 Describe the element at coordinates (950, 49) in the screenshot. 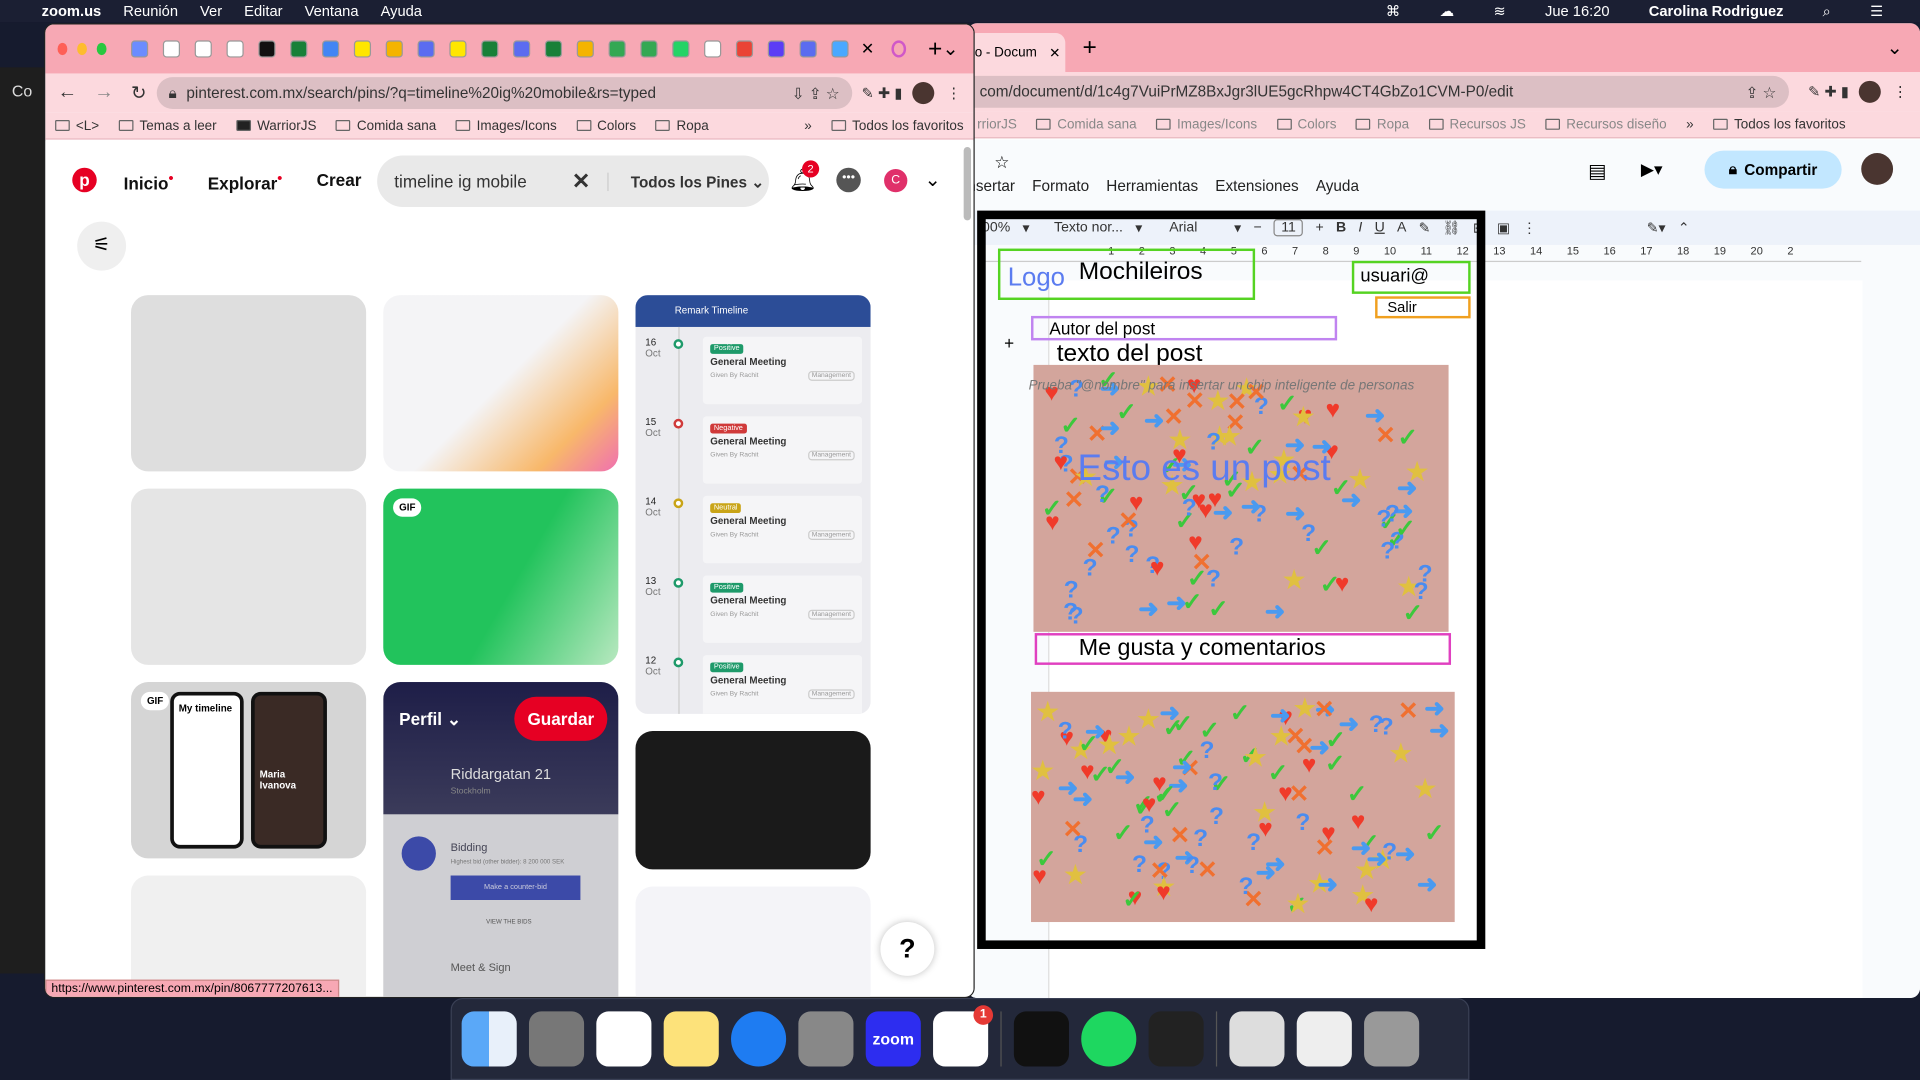

I see `tab-list-chevron-icon: ⌄` at that location.